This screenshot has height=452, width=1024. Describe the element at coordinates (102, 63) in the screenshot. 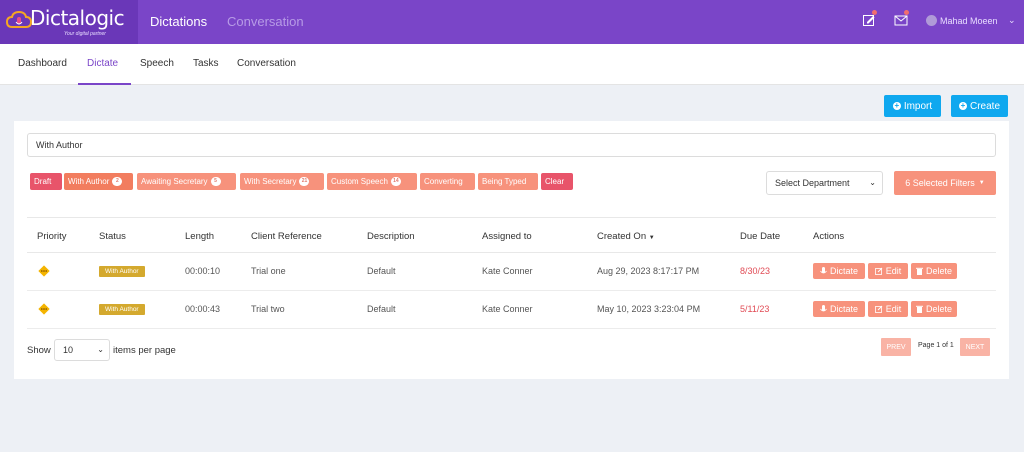

I see `subnav-dictate: Dictate` at that location.